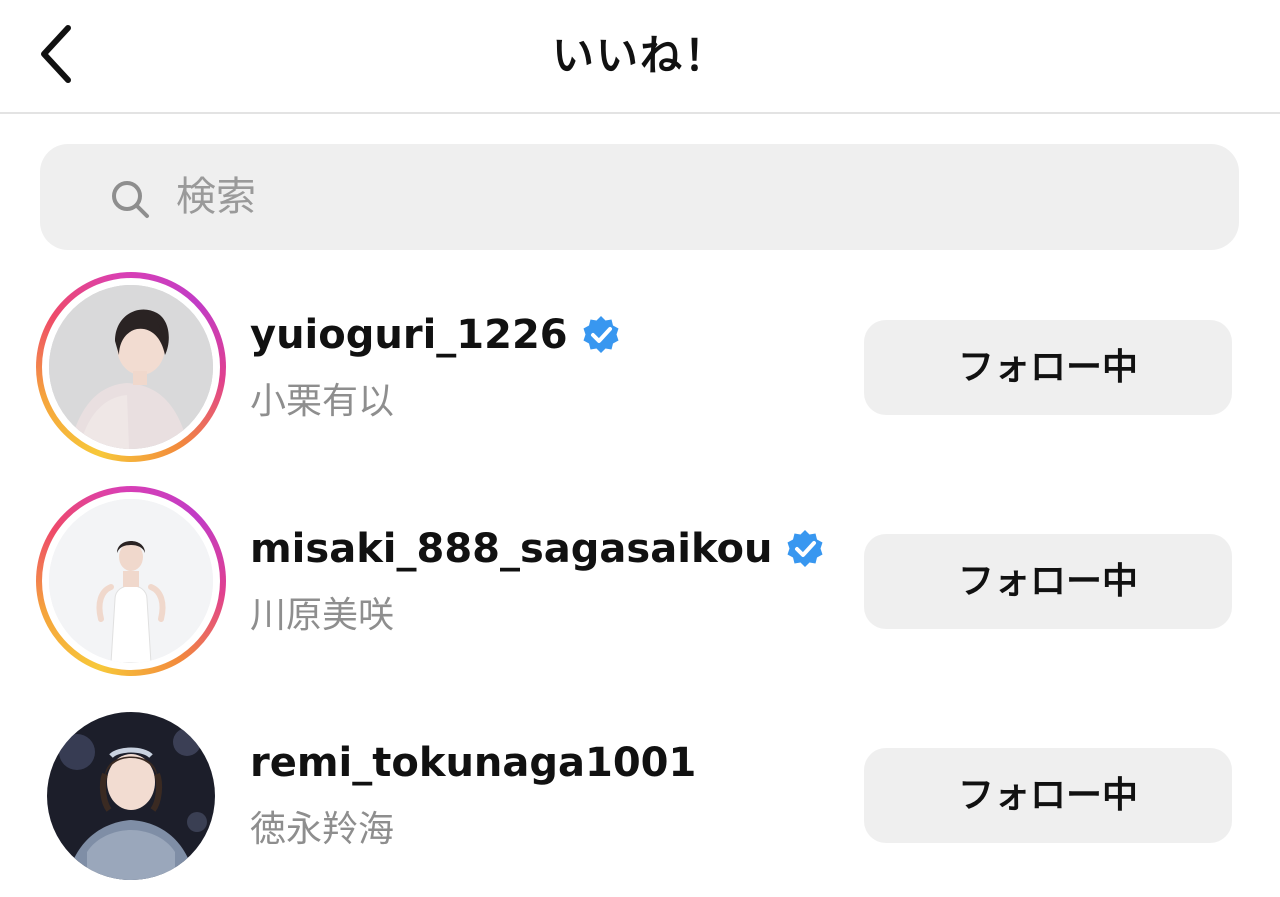 This screenshot has height=897, width=1280. Describe the element at coordinates (322, 615) in the screenshot. I see `full-name: 川原美咲` at that location.